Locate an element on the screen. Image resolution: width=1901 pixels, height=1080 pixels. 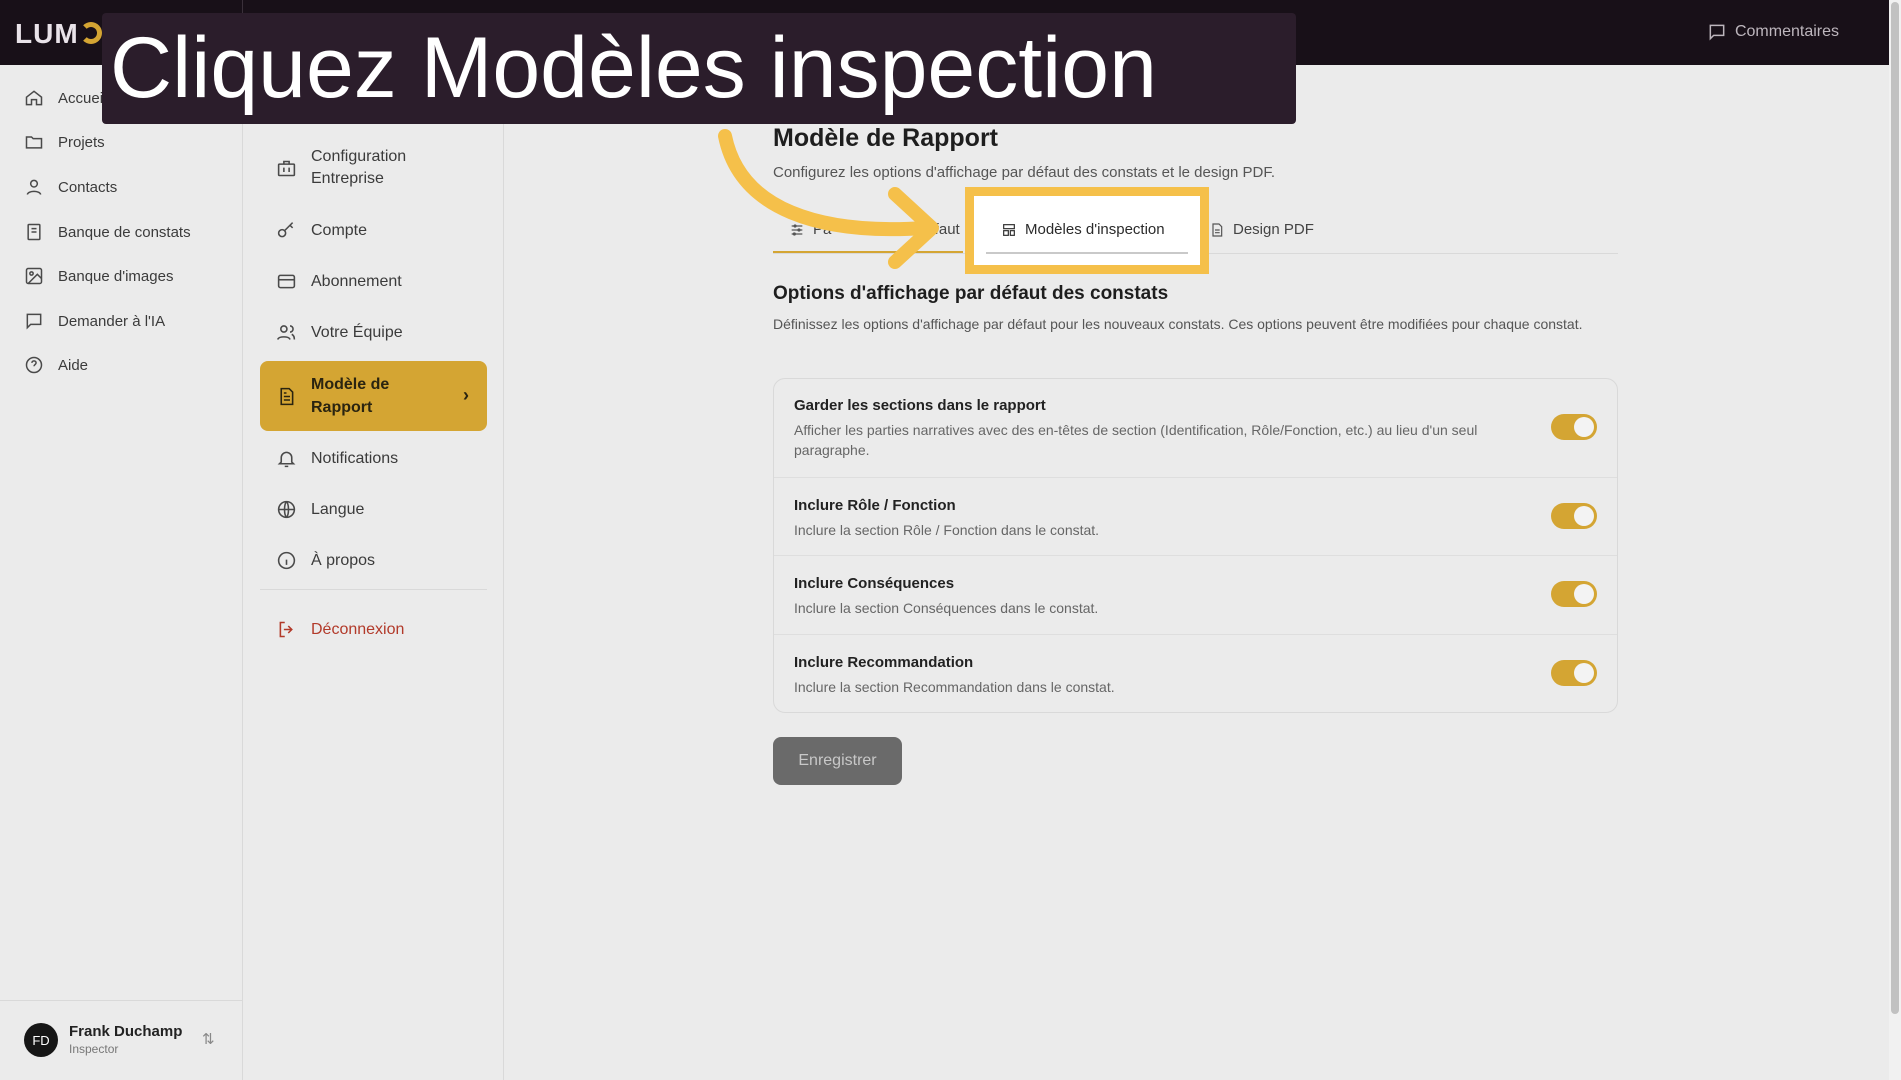
sidebar-item-label: Banque d'images is located at coordinates (116, 276).